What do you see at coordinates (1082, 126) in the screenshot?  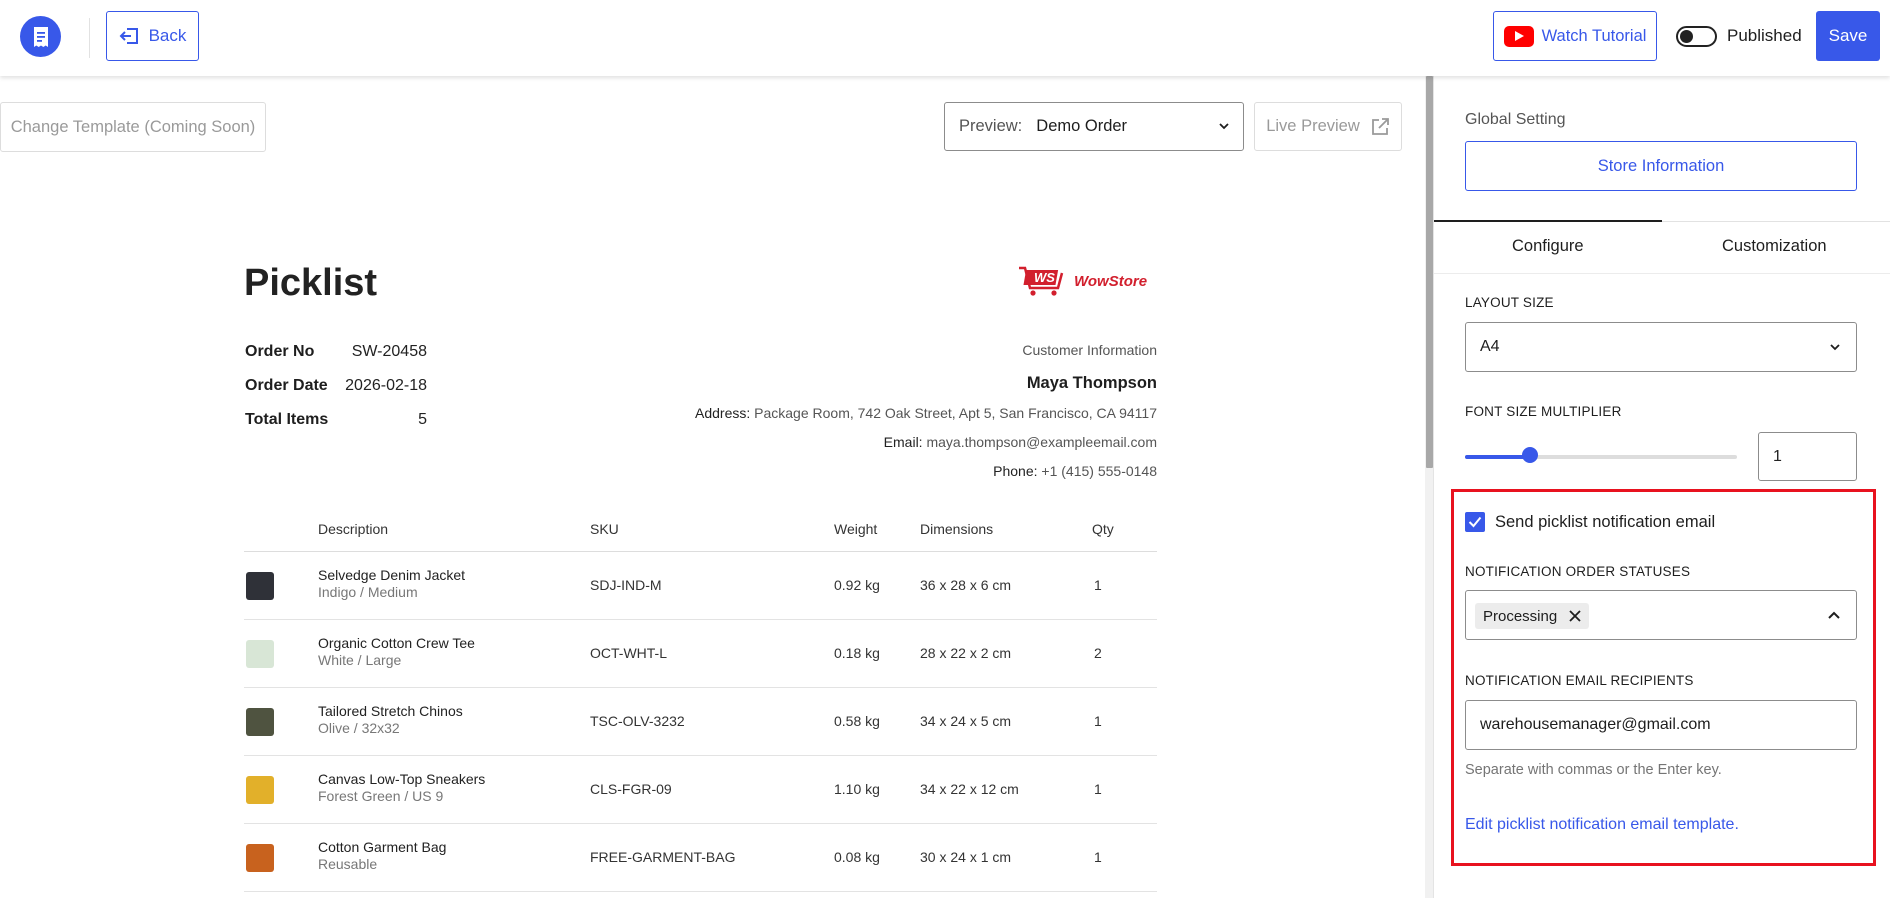 I see `preview-value: Demo Order` at bounding box center [1082, 126].